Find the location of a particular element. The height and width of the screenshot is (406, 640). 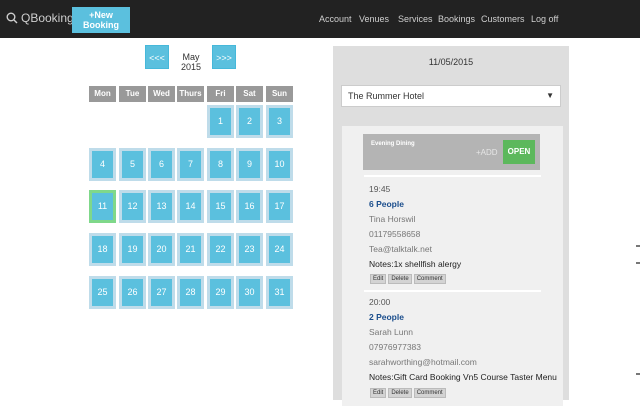

calendar-day: 12 is located at coordinates (132, 206).